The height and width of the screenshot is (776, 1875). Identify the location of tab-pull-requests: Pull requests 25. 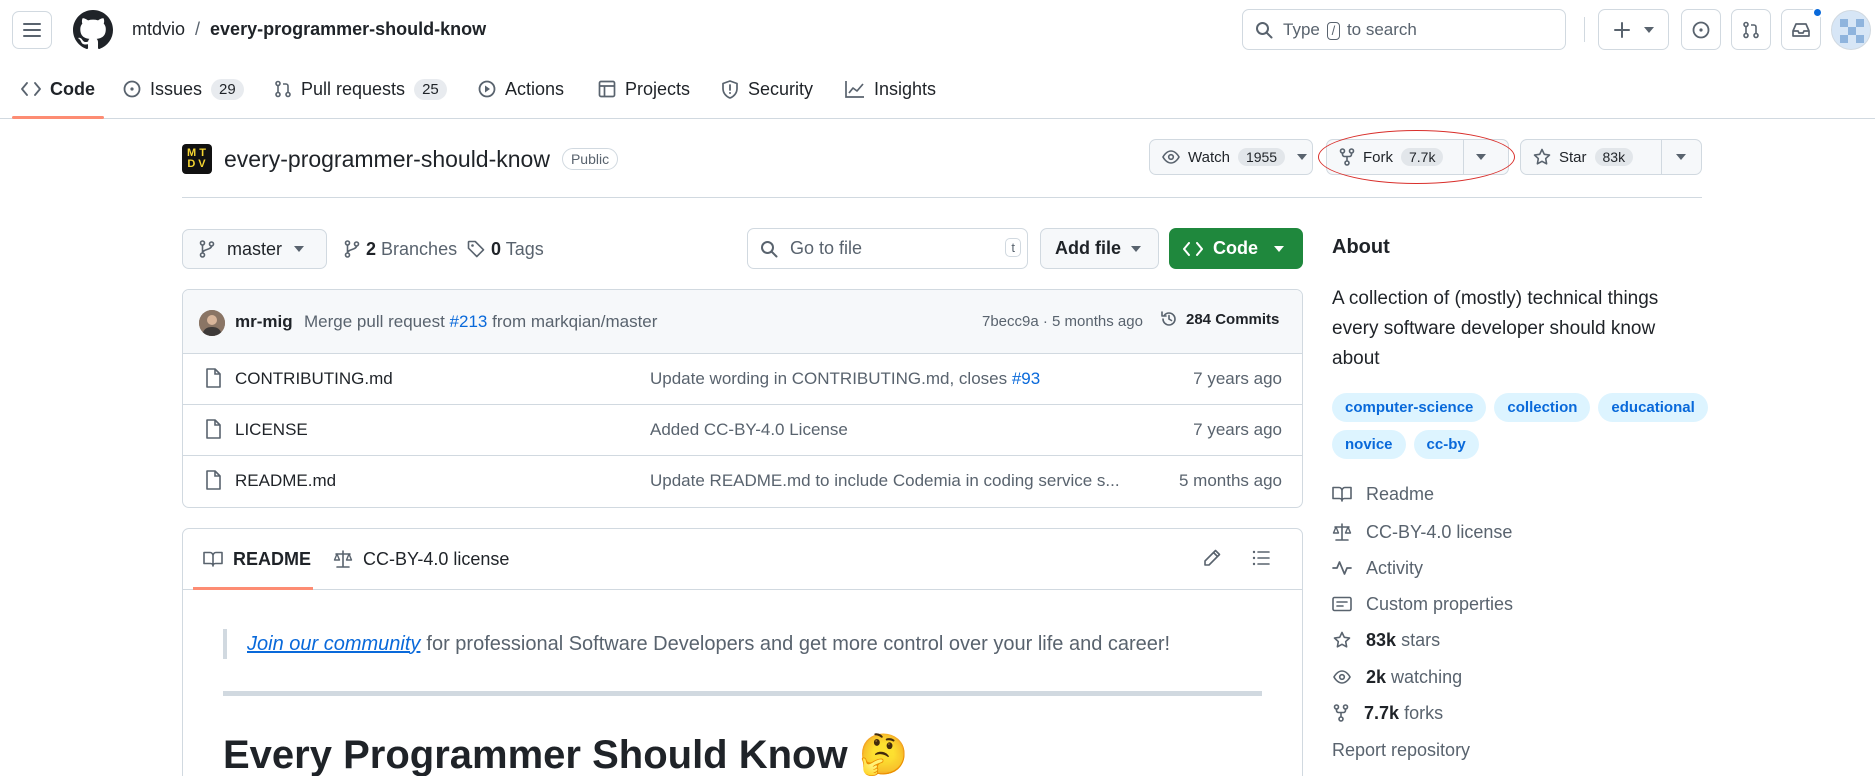
(360, 89).